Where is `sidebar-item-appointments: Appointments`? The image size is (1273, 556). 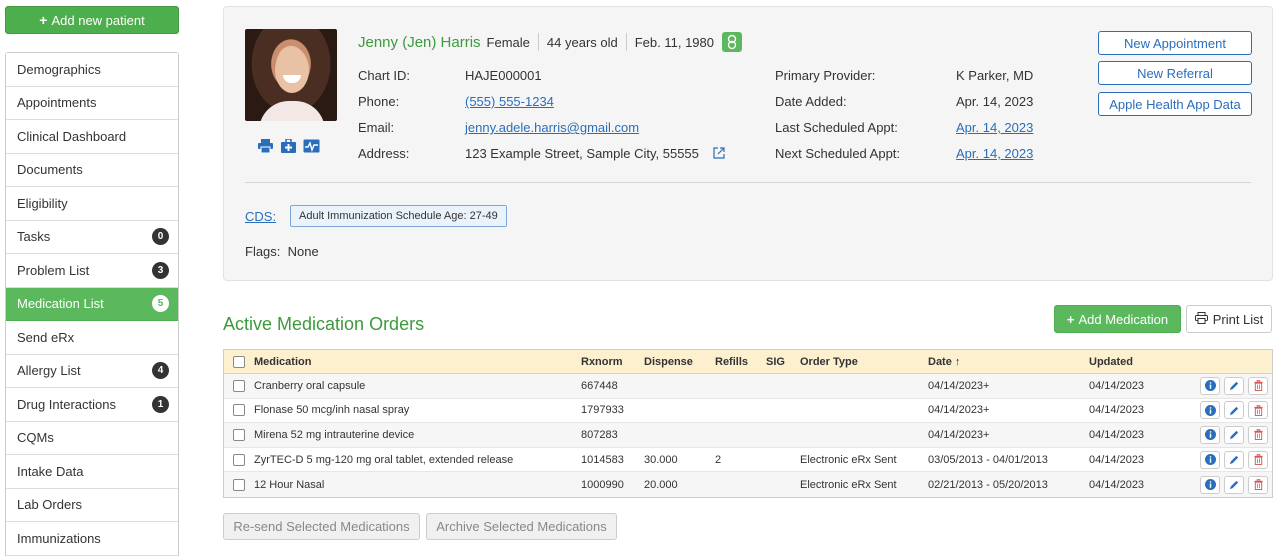
sidebar-item-appointments: Appointments is located at coordinates (92, 103).